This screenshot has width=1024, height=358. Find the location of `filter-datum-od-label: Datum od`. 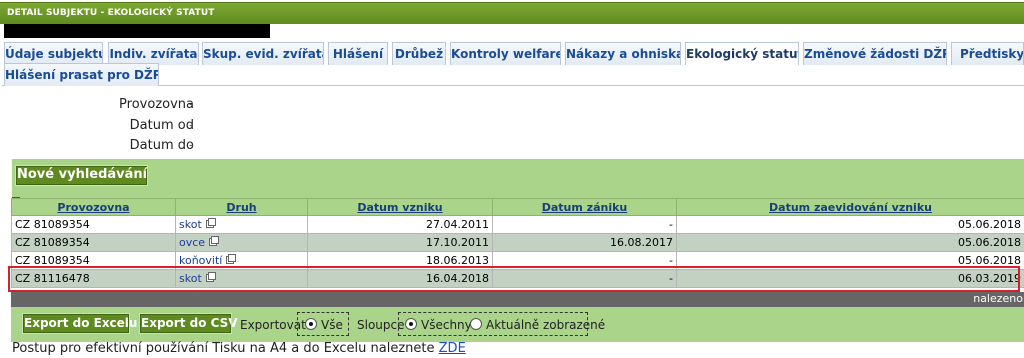

filter-datum-od-label: Datum od is located at coordinates (161, 125).